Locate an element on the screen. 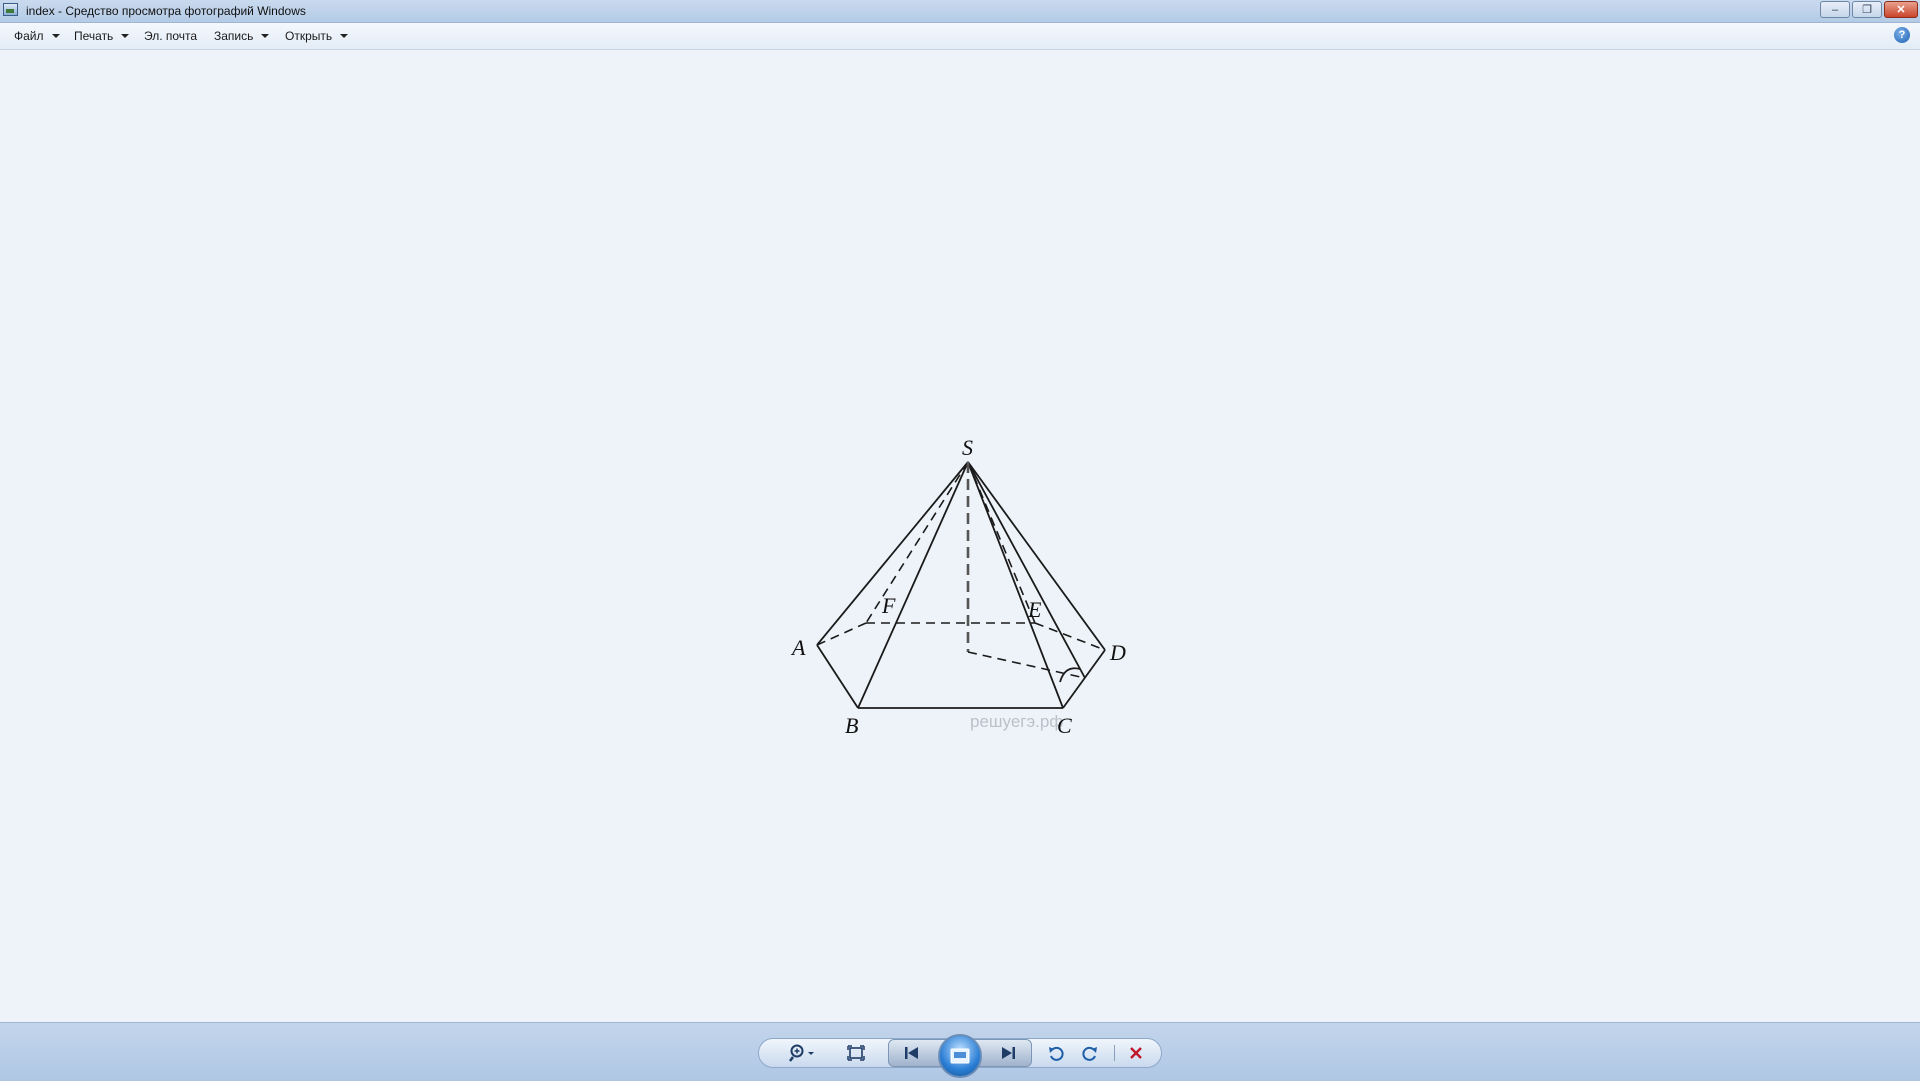 The image size is (1920, 1081). delete-button is located at coordinates (1136, 1053).